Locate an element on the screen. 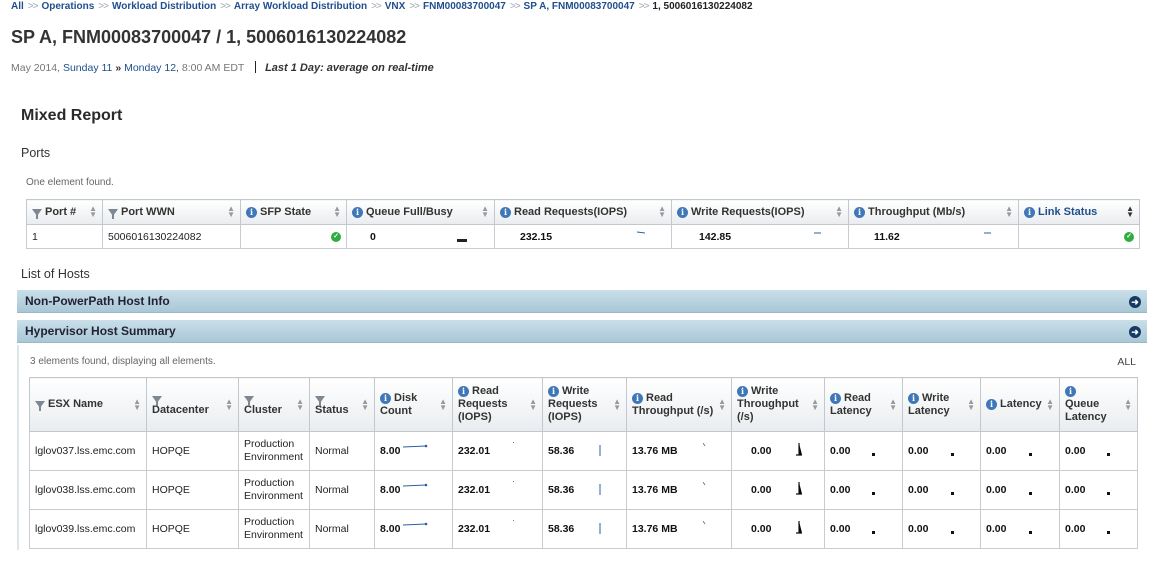 The image size is (1159, 585). breadcrumb-current: 1, 5006016130224082 is located at coordinates (702, 6).